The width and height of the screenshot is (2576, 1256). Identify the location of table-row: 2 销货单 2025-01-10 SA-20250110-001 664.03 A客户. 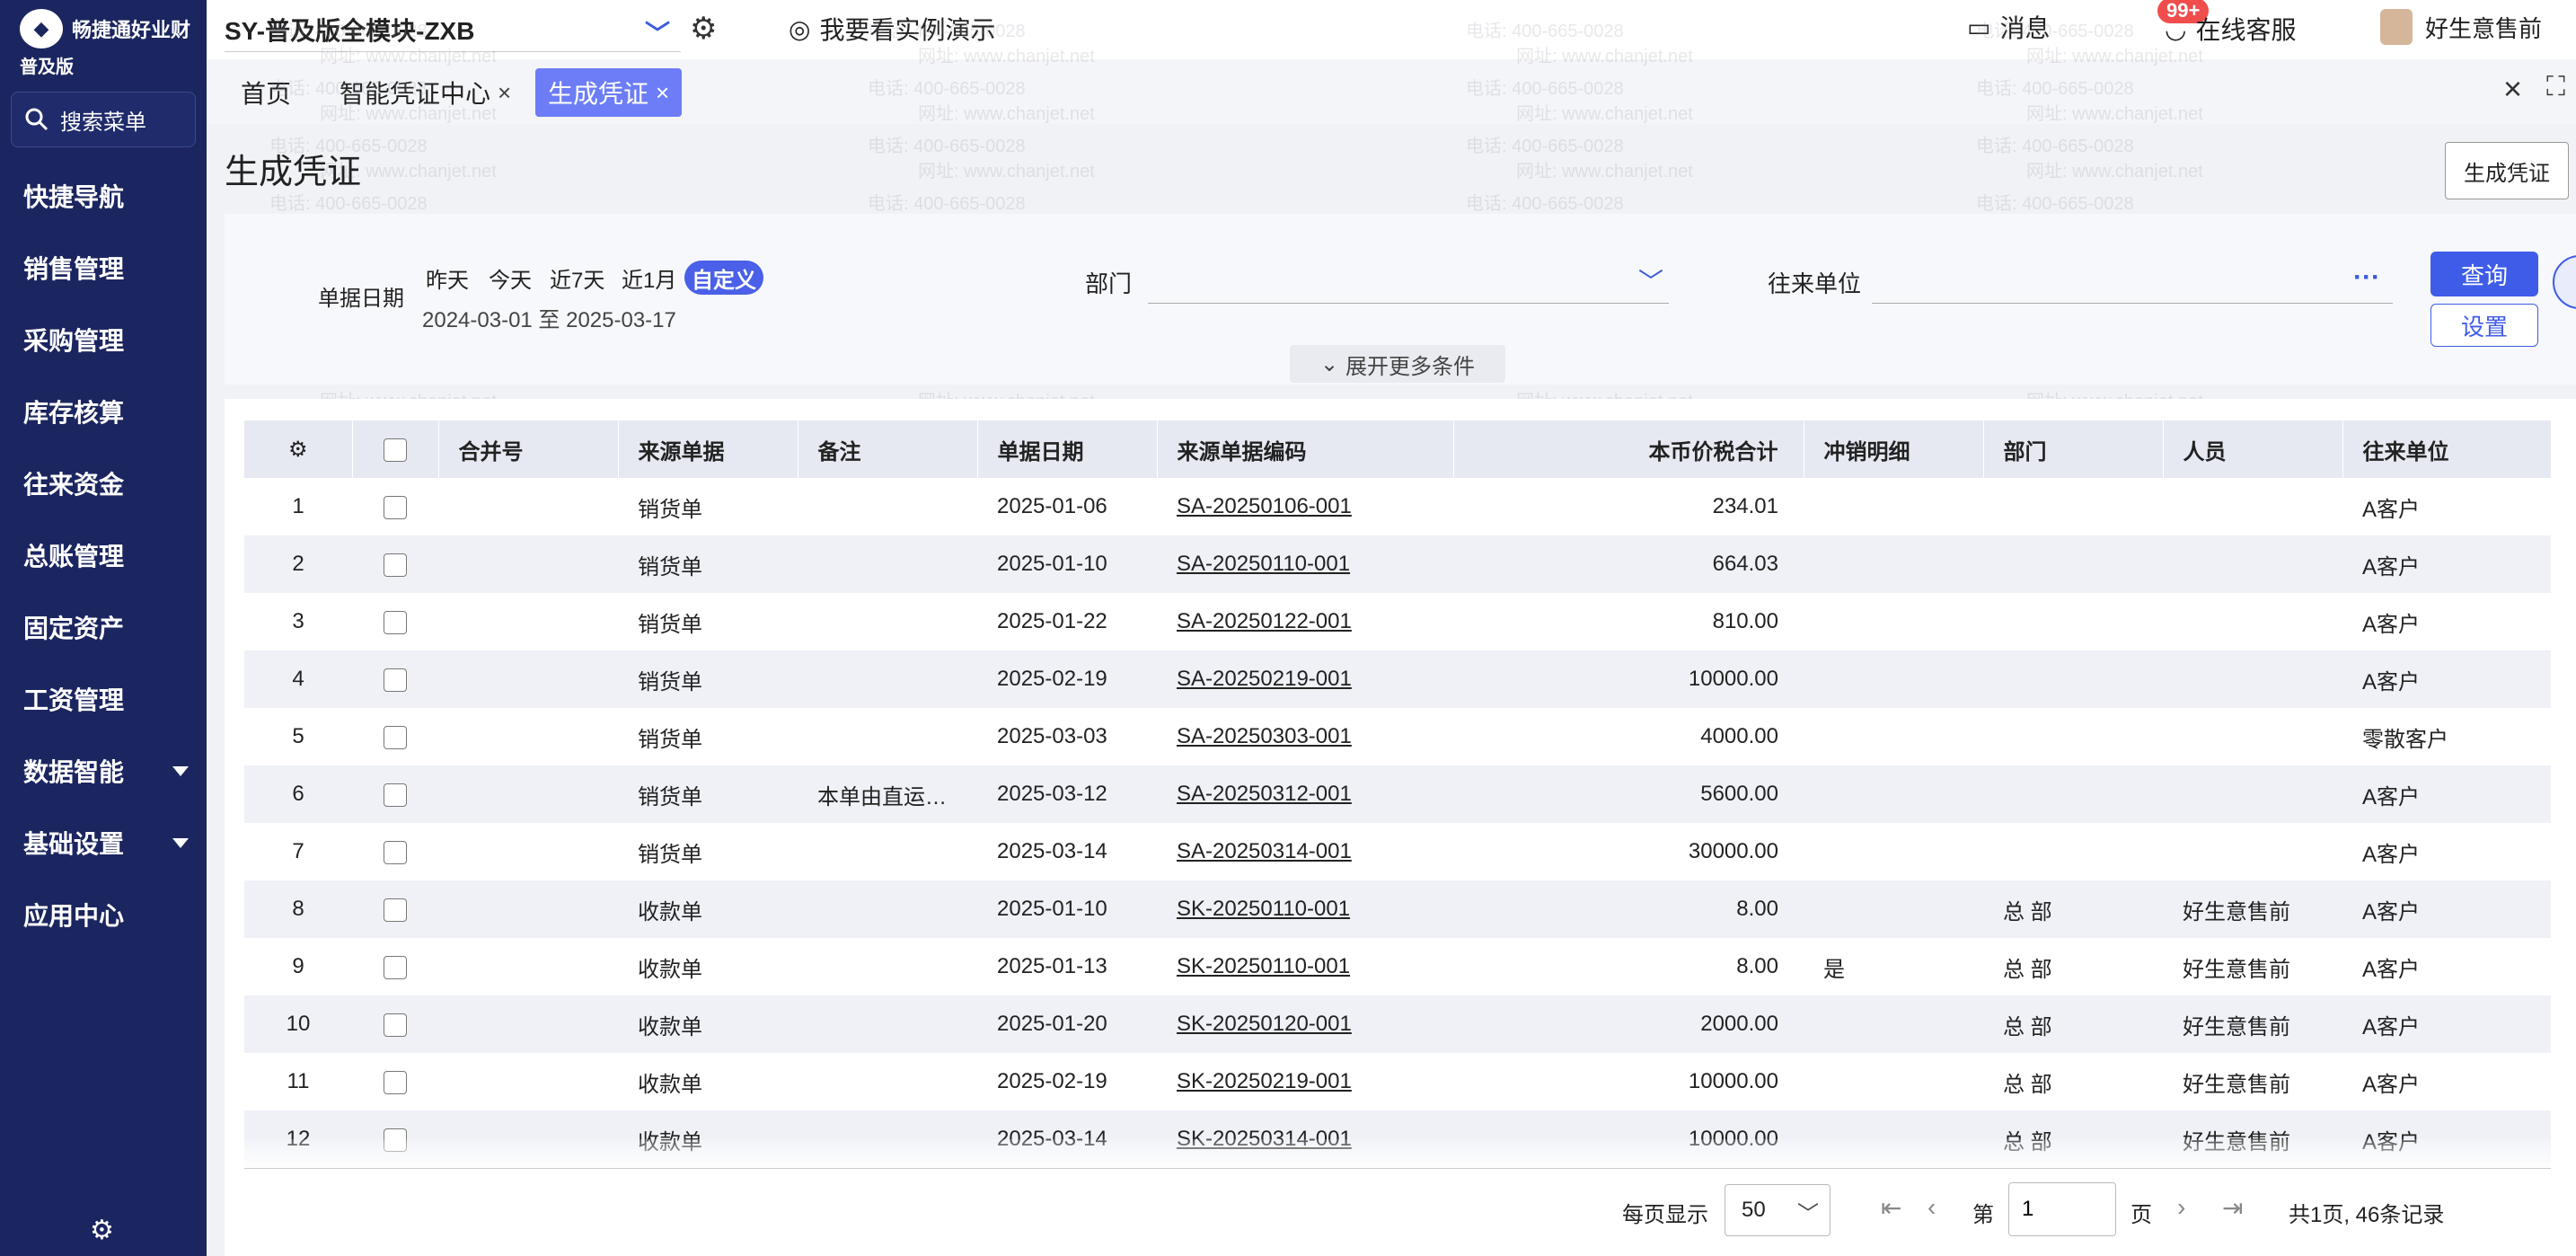
(1397, 564).